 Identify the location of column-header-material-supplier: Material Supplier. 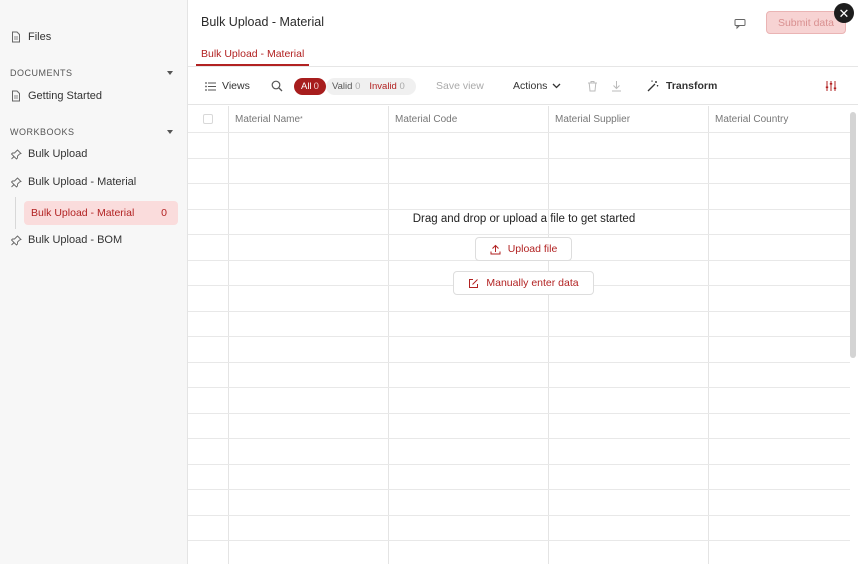
(628, 119).